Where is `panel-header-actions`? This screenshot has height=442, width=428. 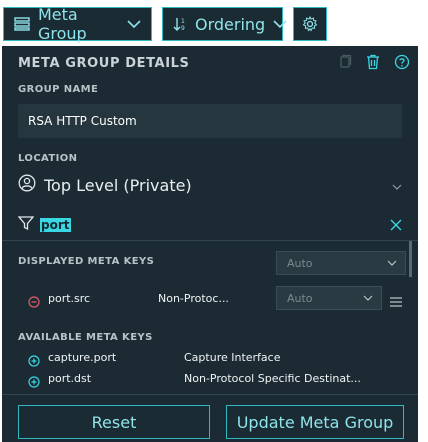
panel-header-actions is located at coordinates (374, 64).